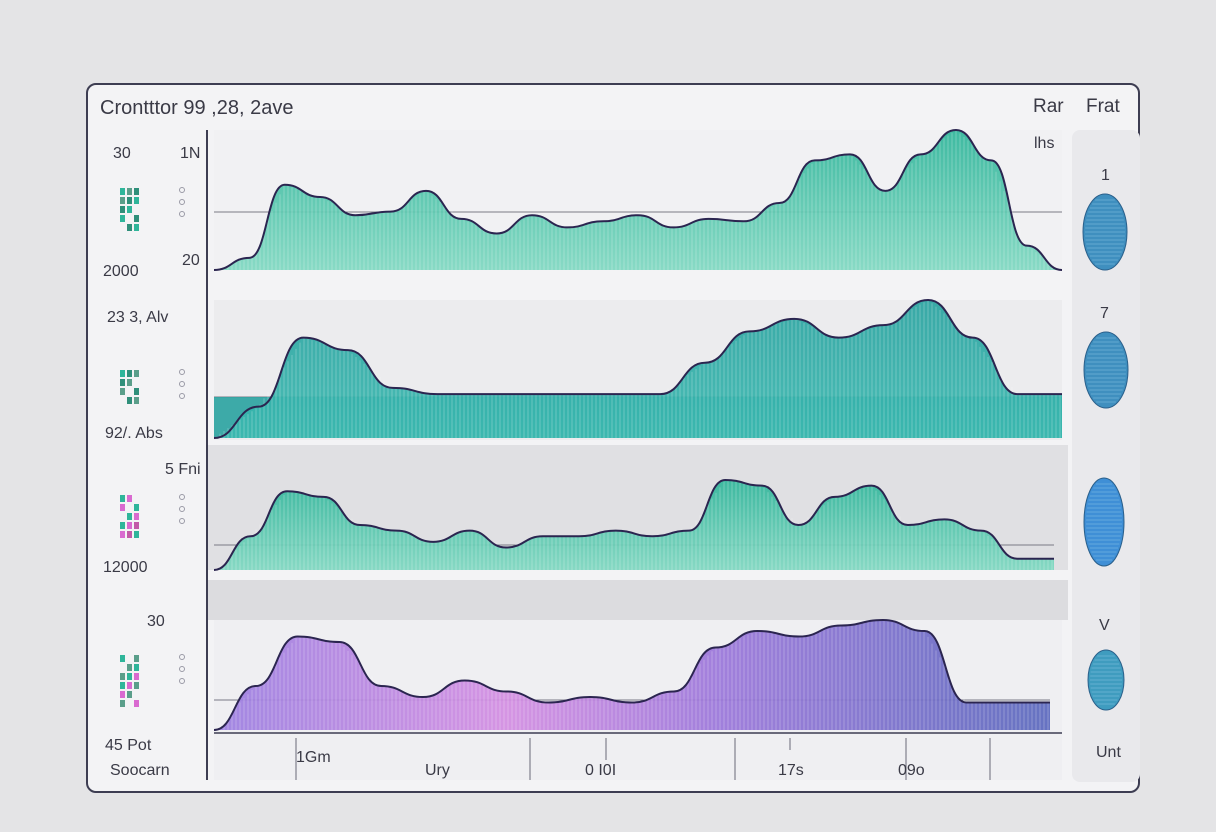 Image resolution: width=1216 pixels, height=832 pixels. Describe the element at coordinates (600, 770) in the screenshot. I see `x-tick-label: 0 I0I` at that location.